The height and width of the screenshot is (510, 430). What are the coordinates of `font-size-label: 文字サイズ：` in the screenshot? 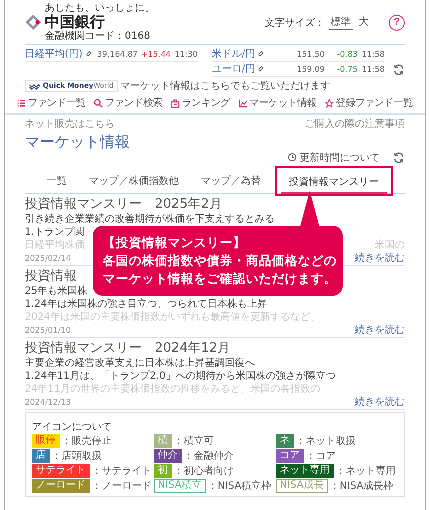 It's located at (295, 23).